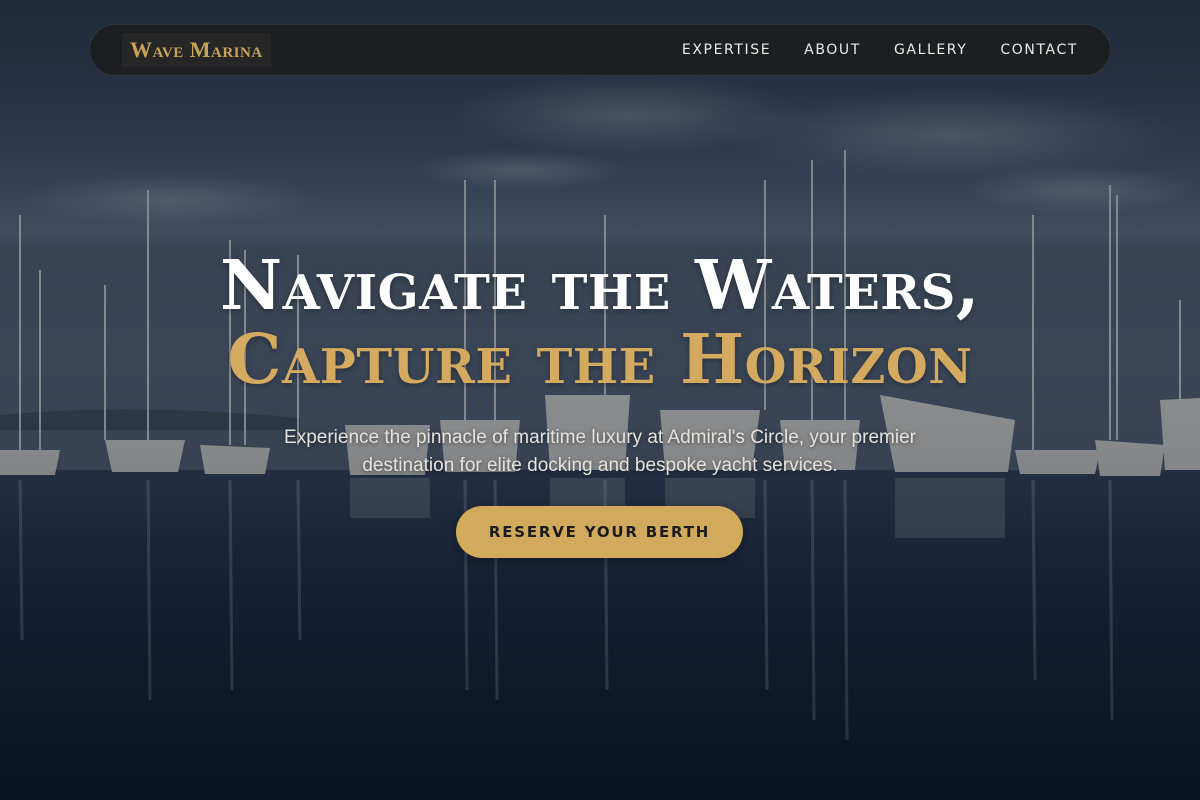  I want to click on nav-link-contact: CONTACT, so click(1039, 50).